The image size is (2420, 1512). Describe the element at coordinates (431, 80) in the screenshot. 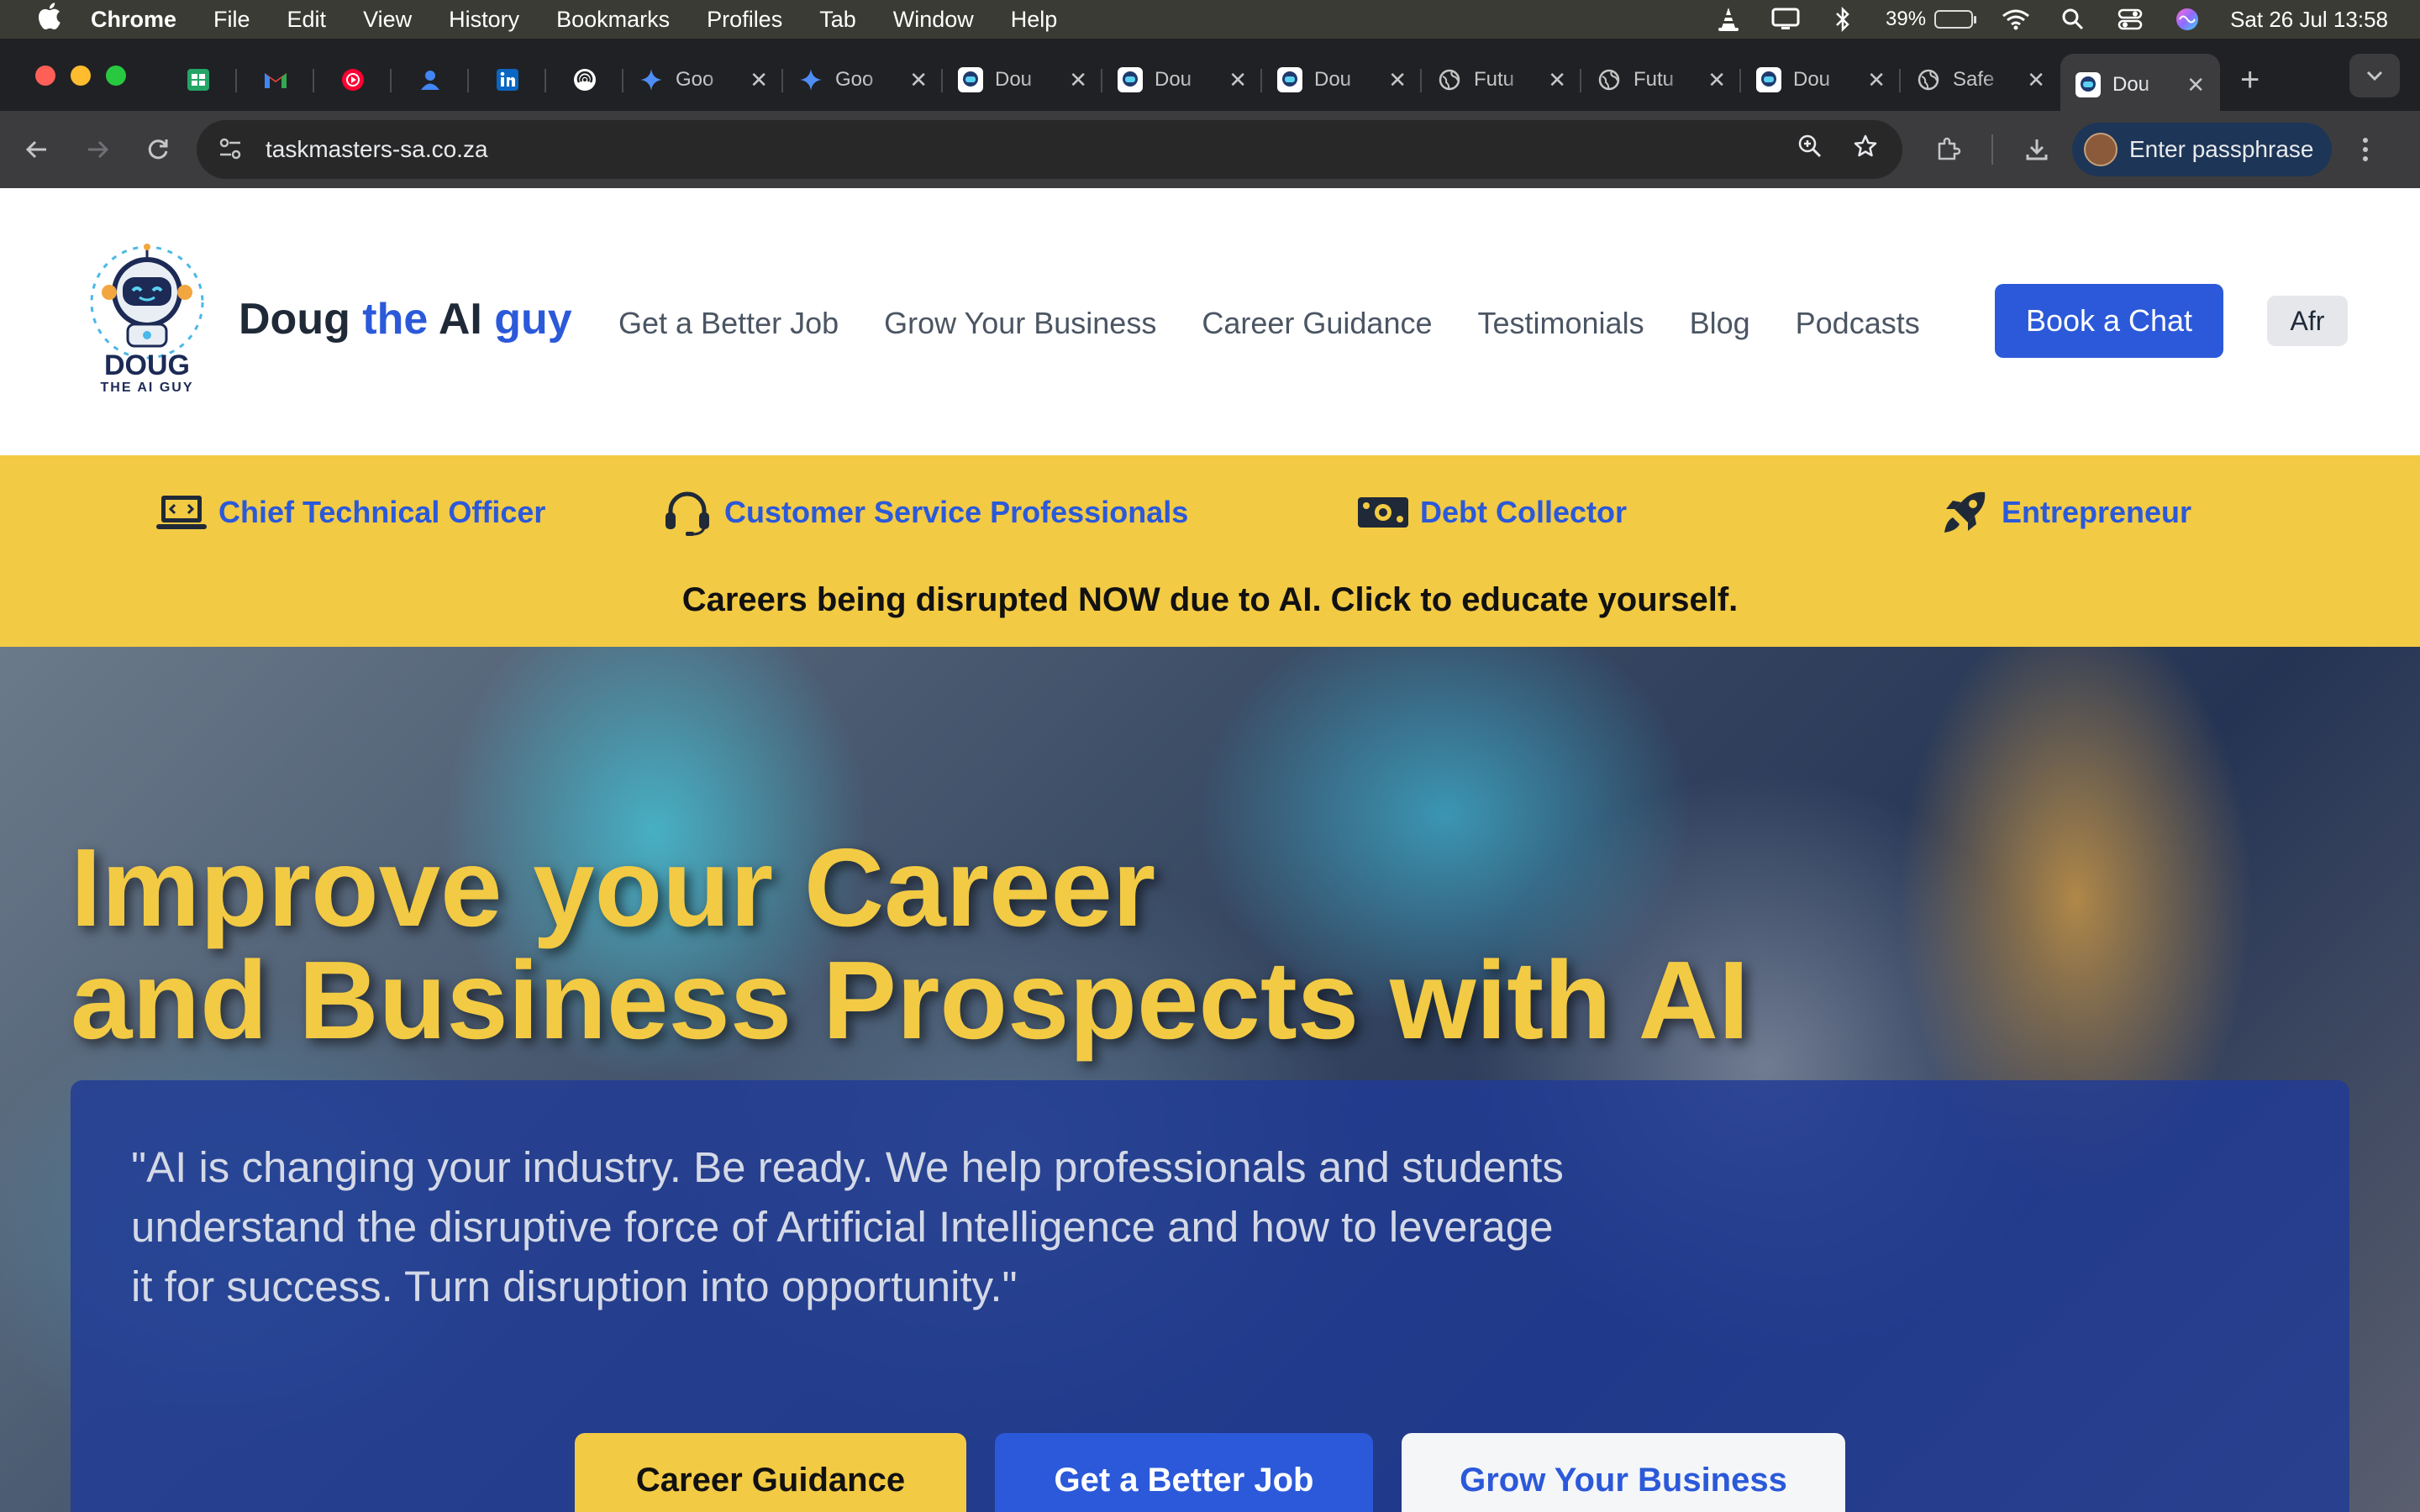

I see `tab-pinned-contacts` at that location.